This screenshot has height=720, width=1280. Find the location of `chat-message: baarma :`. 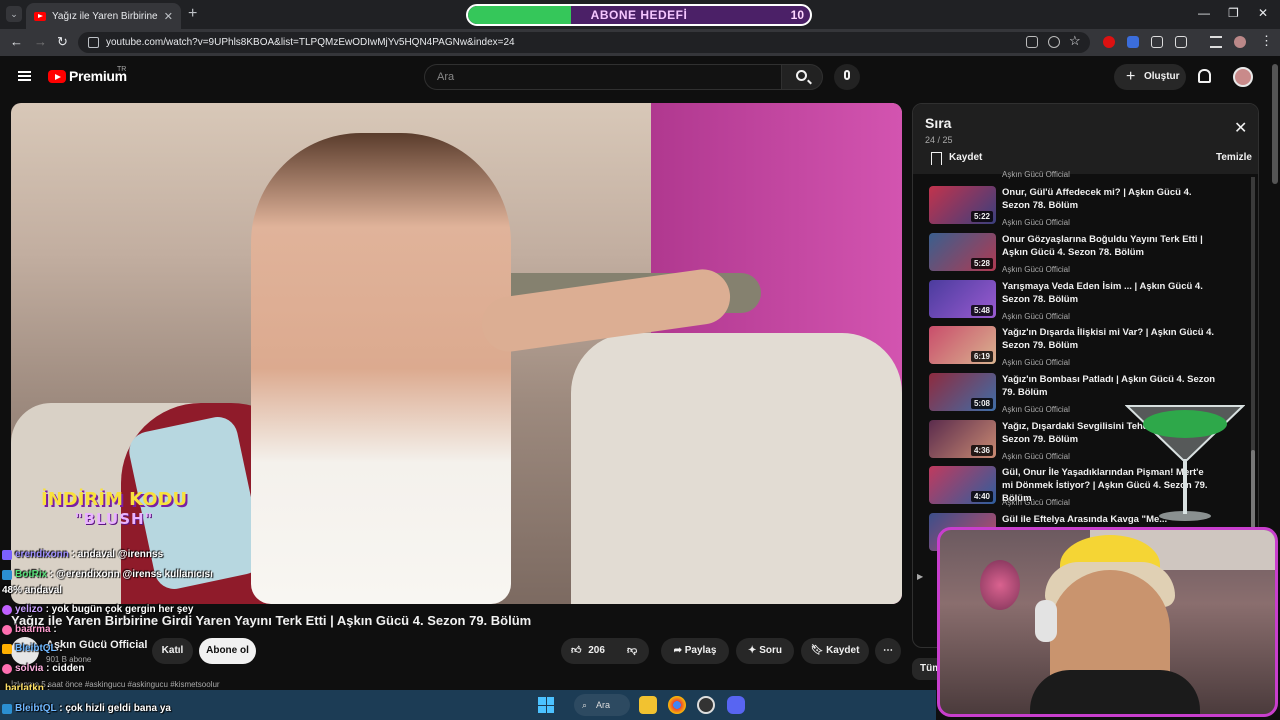

chat-message: baarma : is located at coordinates (29, 629).